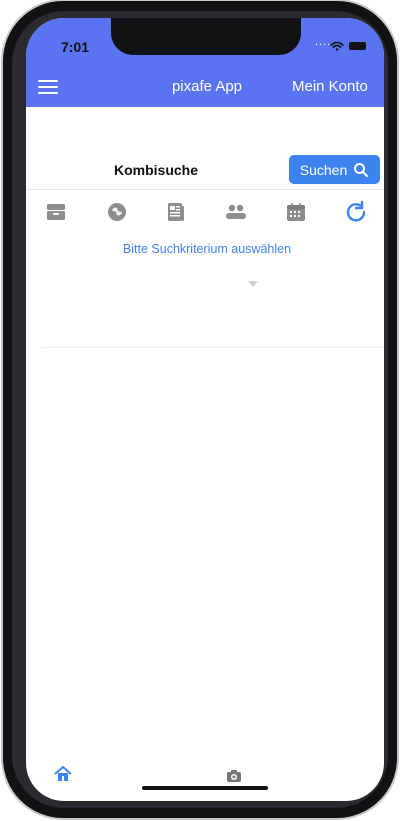 This screenshot has width=401, height=821. What do you see at coordinates (48, 87) in the screenshot?
I see `menu-icon` at bounding box center [48, 87].